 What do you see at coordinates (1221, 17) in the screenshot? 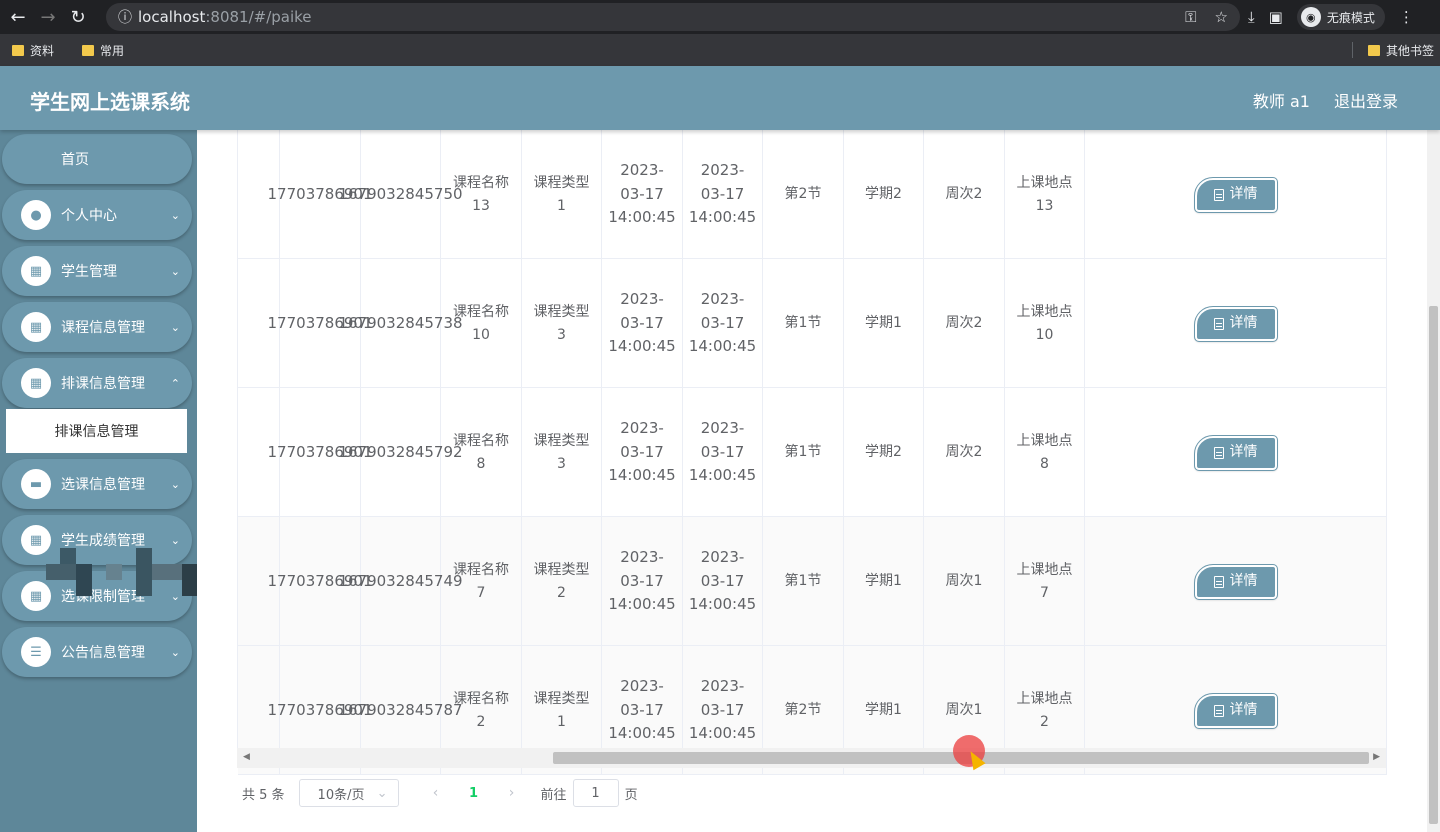
I see `star-icon: ☆` at bounding box center [1221, 17].